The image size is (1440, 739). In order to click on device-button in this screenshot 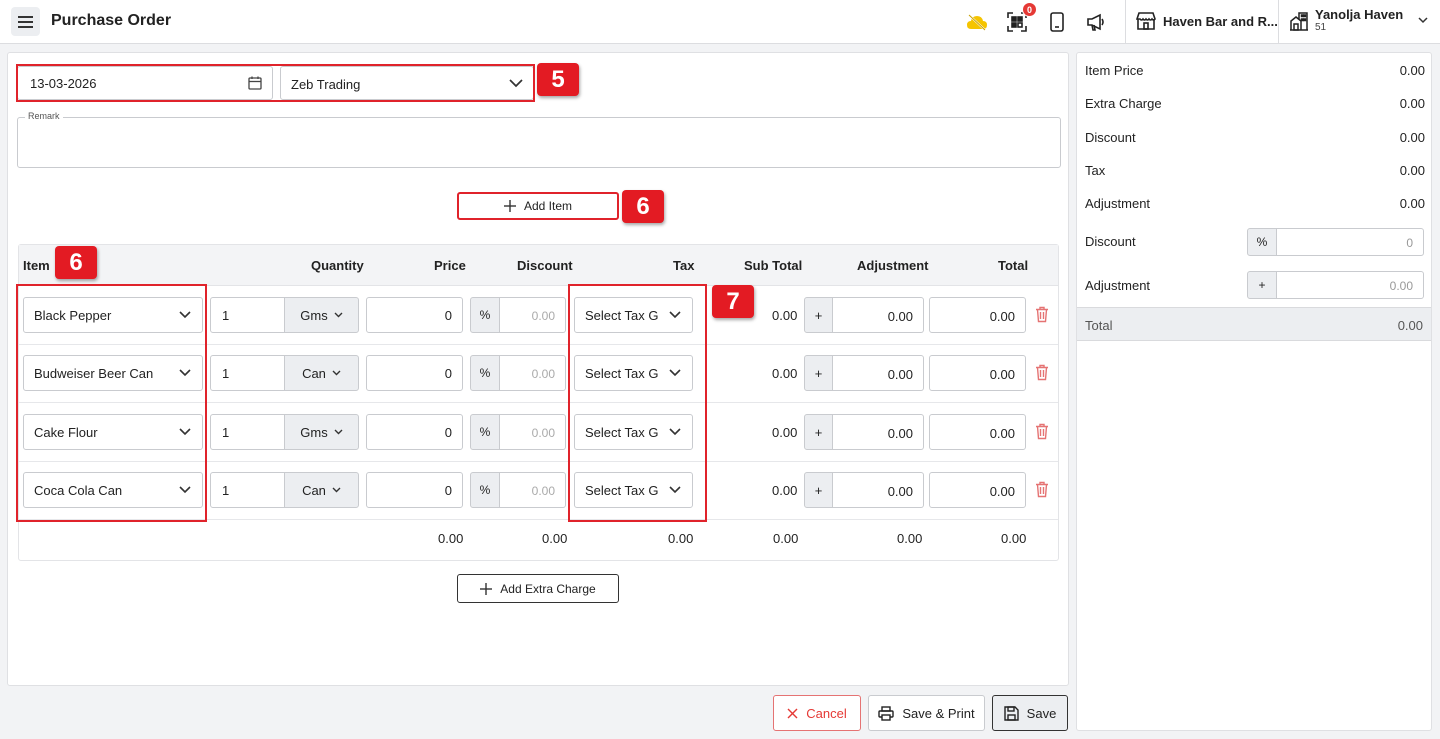, I will do `click(1057, 22)`.